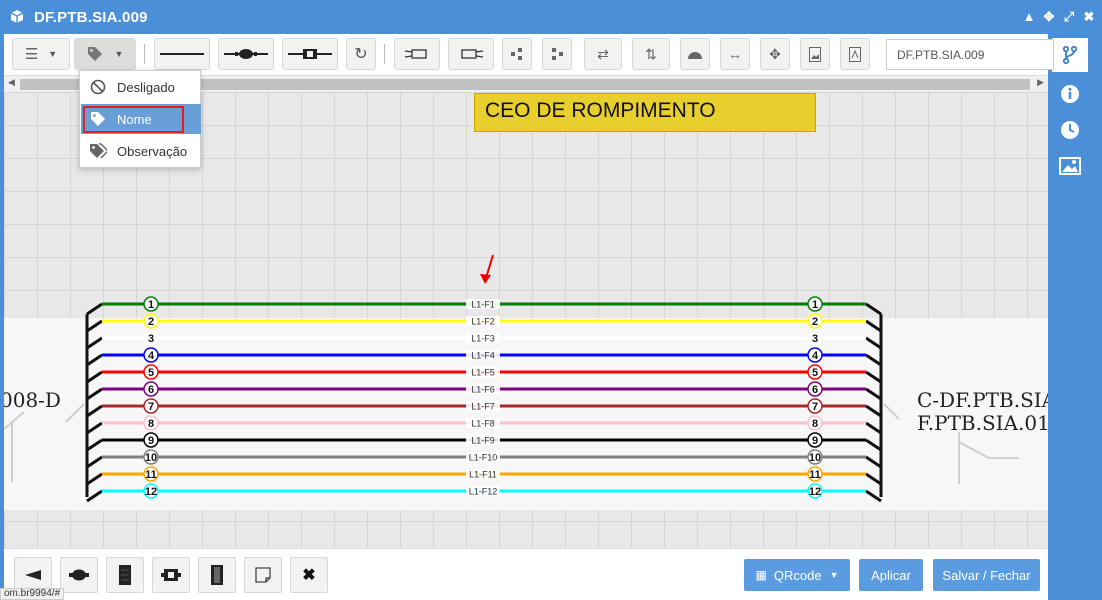 The image size is (1102, 600). What do you see at coordinates (41, 54) in the screenshot?
I see `list-dropdown-button: ☰ ▼` at bounding box center [41, 54].